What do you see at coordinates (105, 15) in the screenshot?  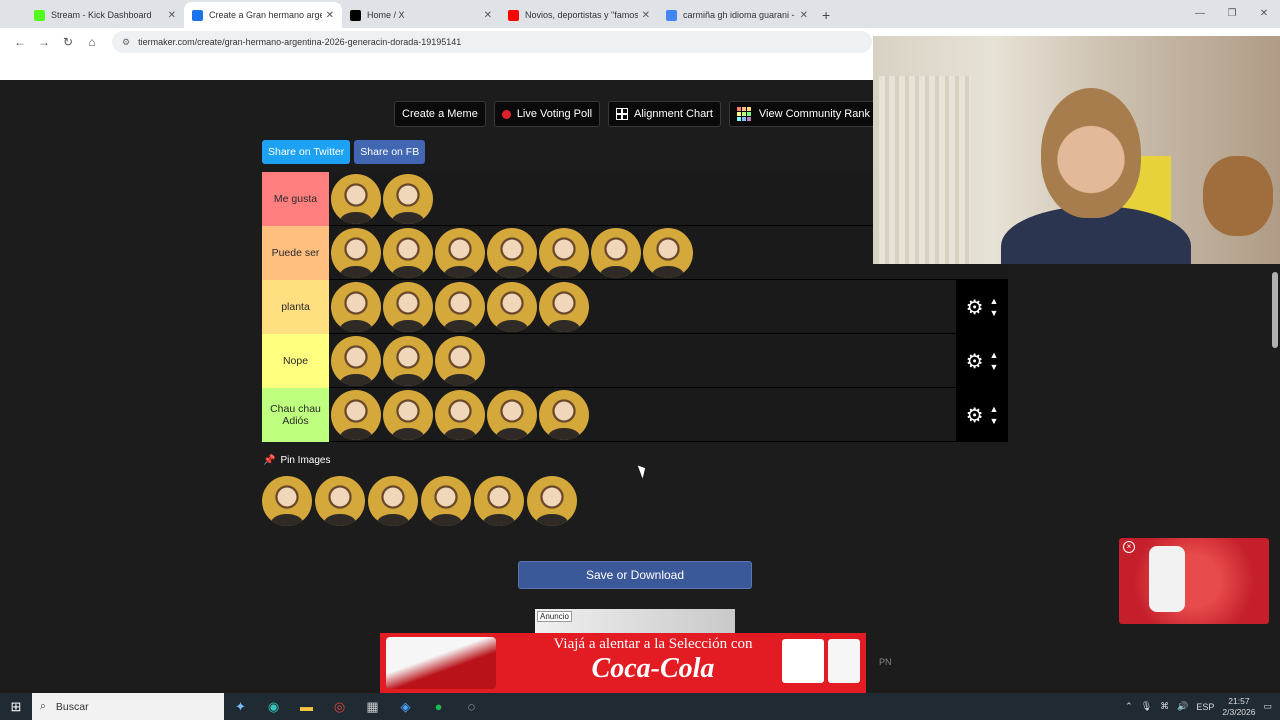 I see `browser-tab: Stream - Kick Dashboard ✕` at bounding box center [105, 15].